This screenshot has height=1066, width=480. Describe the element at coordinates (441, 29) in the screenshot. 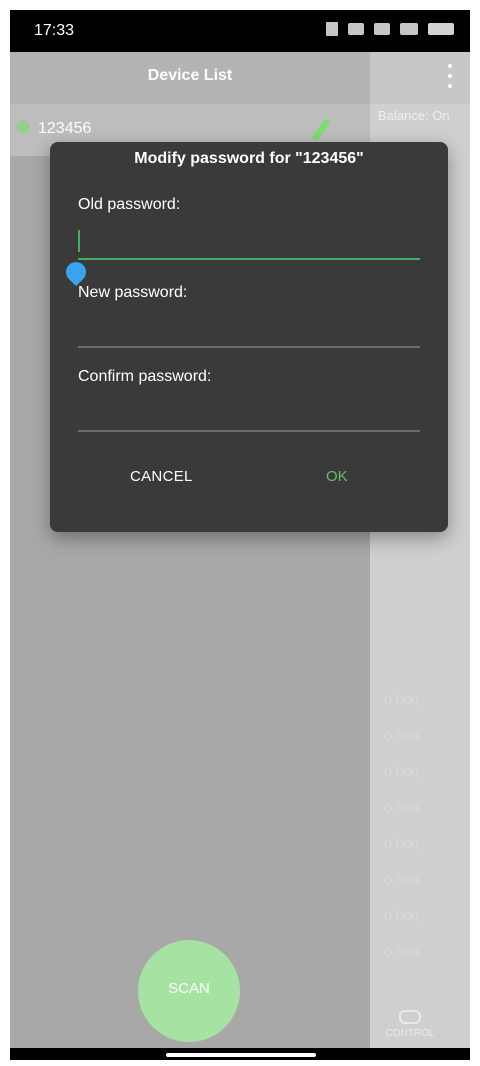

I see `battery-icon` at that location.